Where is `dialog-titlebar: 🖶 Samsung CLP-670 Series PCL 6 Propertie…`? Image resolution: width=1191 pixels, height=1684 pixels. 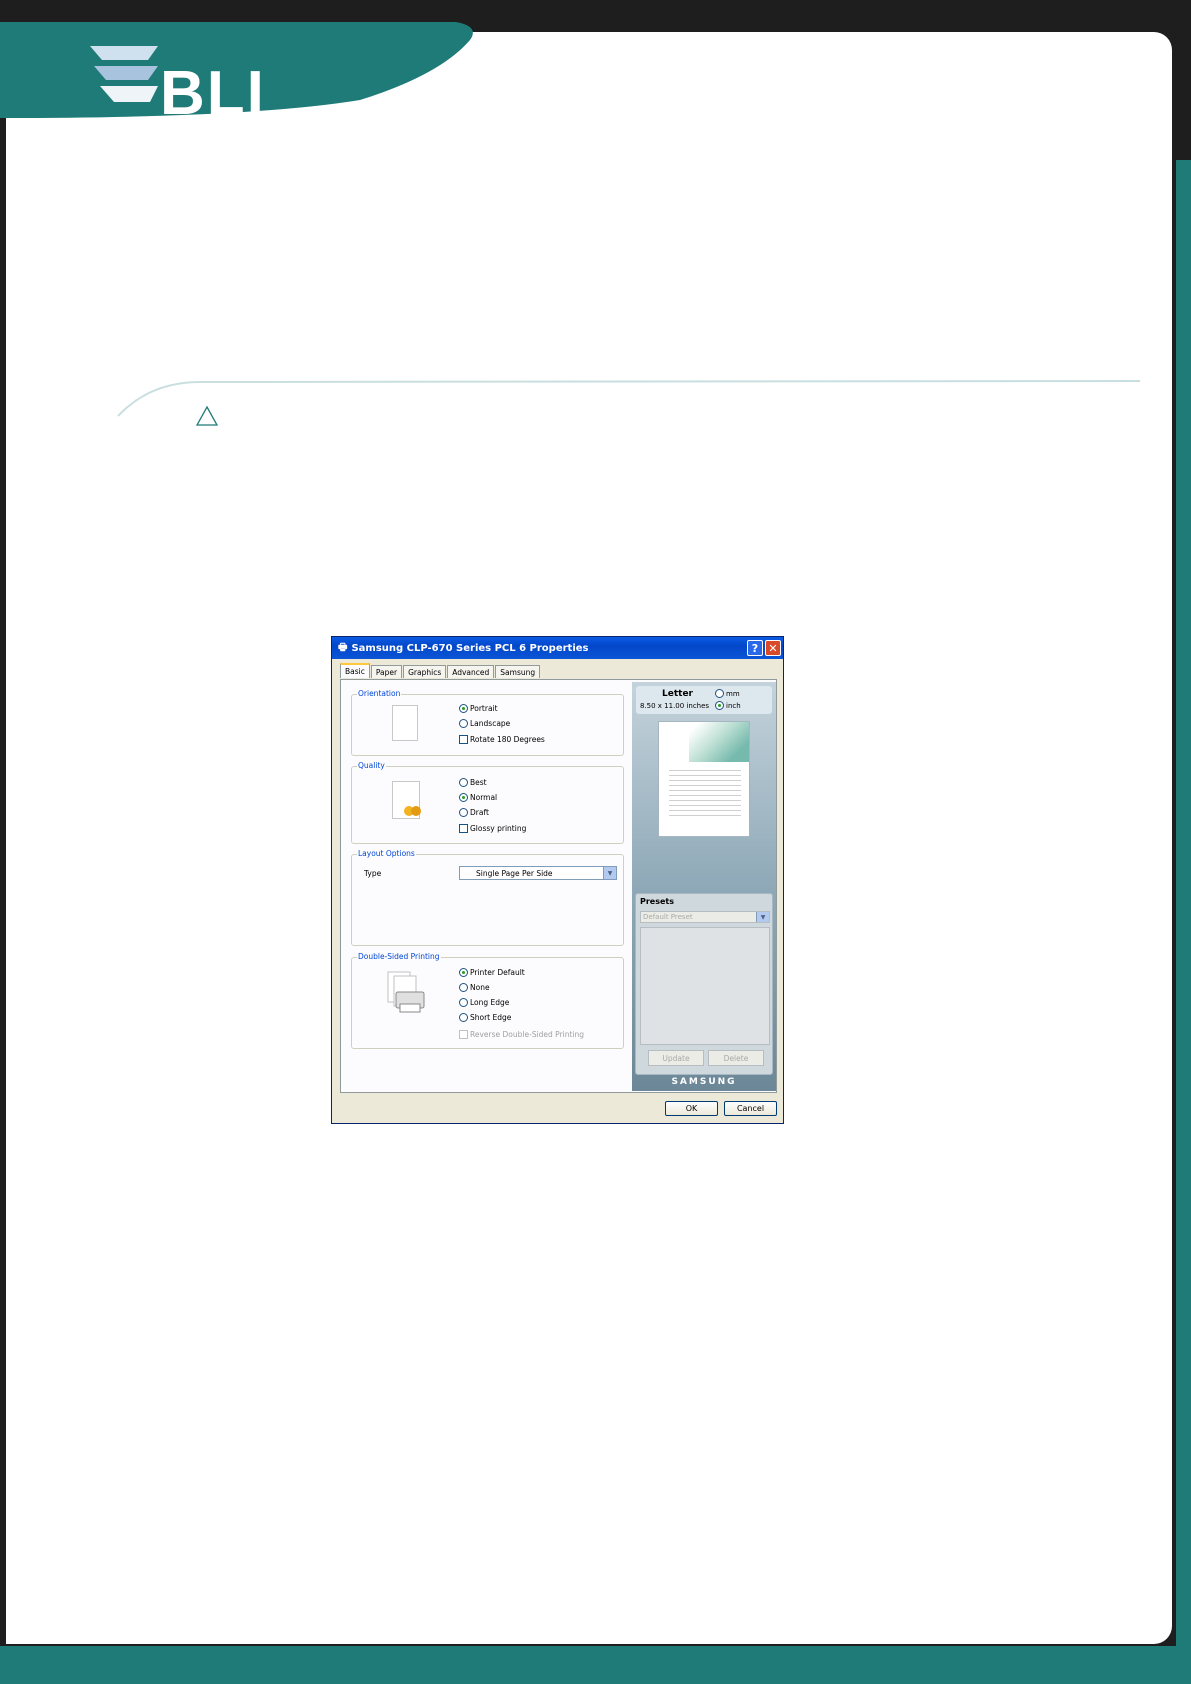 dialog-titlebar: 🖶 Samsung CLP-670 Series PCL 6 Propertie… is located at coordinates (557, 648).